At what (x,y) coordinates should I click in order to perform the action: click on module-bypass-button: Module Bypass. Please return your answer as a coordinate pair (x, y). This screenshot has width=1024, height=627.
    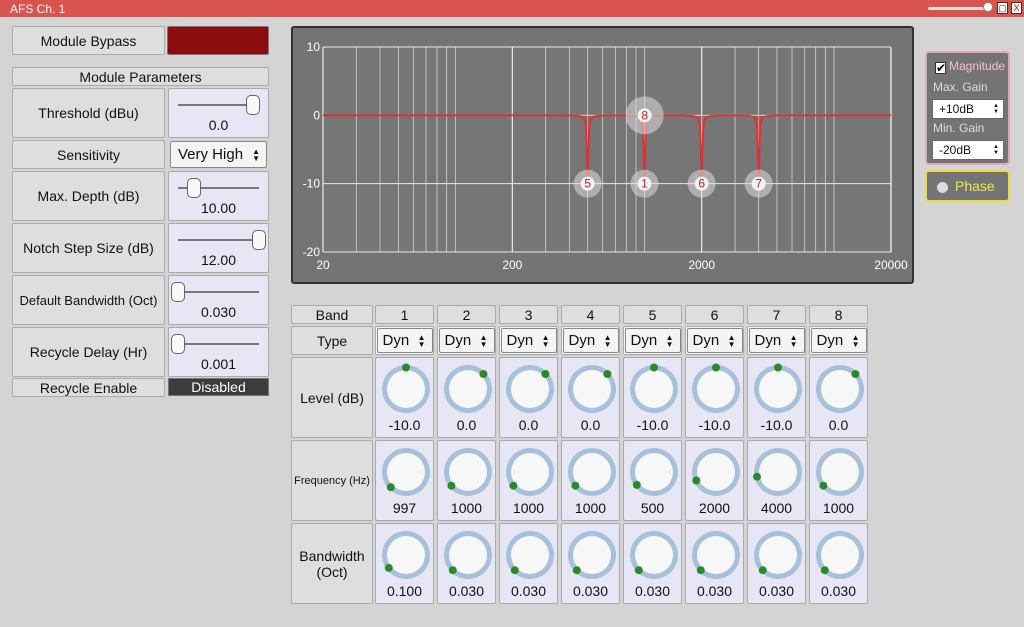
    Looking at the image, I should click on (88, 40).